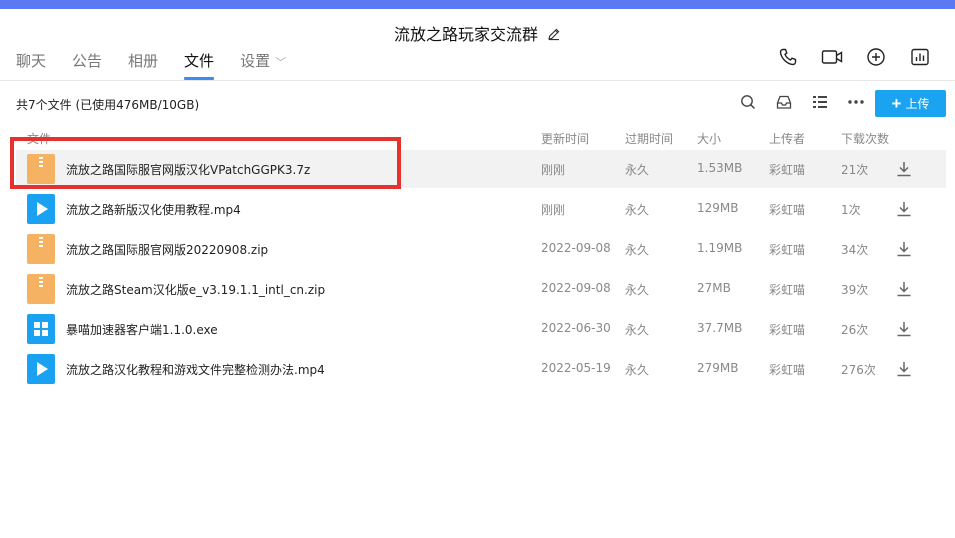  Describe the element at coordinates (108, 105) in the screenshot. I see `file-summary: 共7个文件 (已使用476MB/10GB)` at that location.